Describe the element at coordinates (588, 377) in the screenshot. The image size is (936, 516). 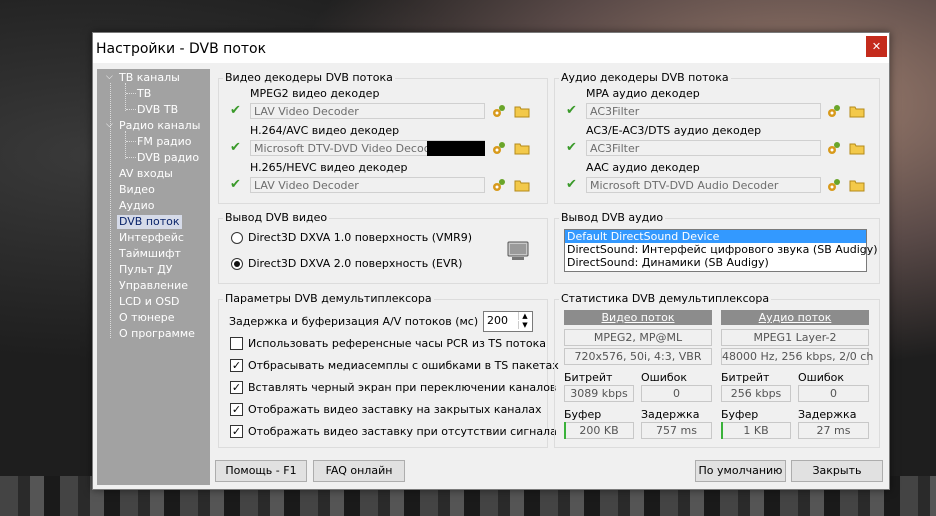
I see `video-bitrate-label: Битрейт` at that location.